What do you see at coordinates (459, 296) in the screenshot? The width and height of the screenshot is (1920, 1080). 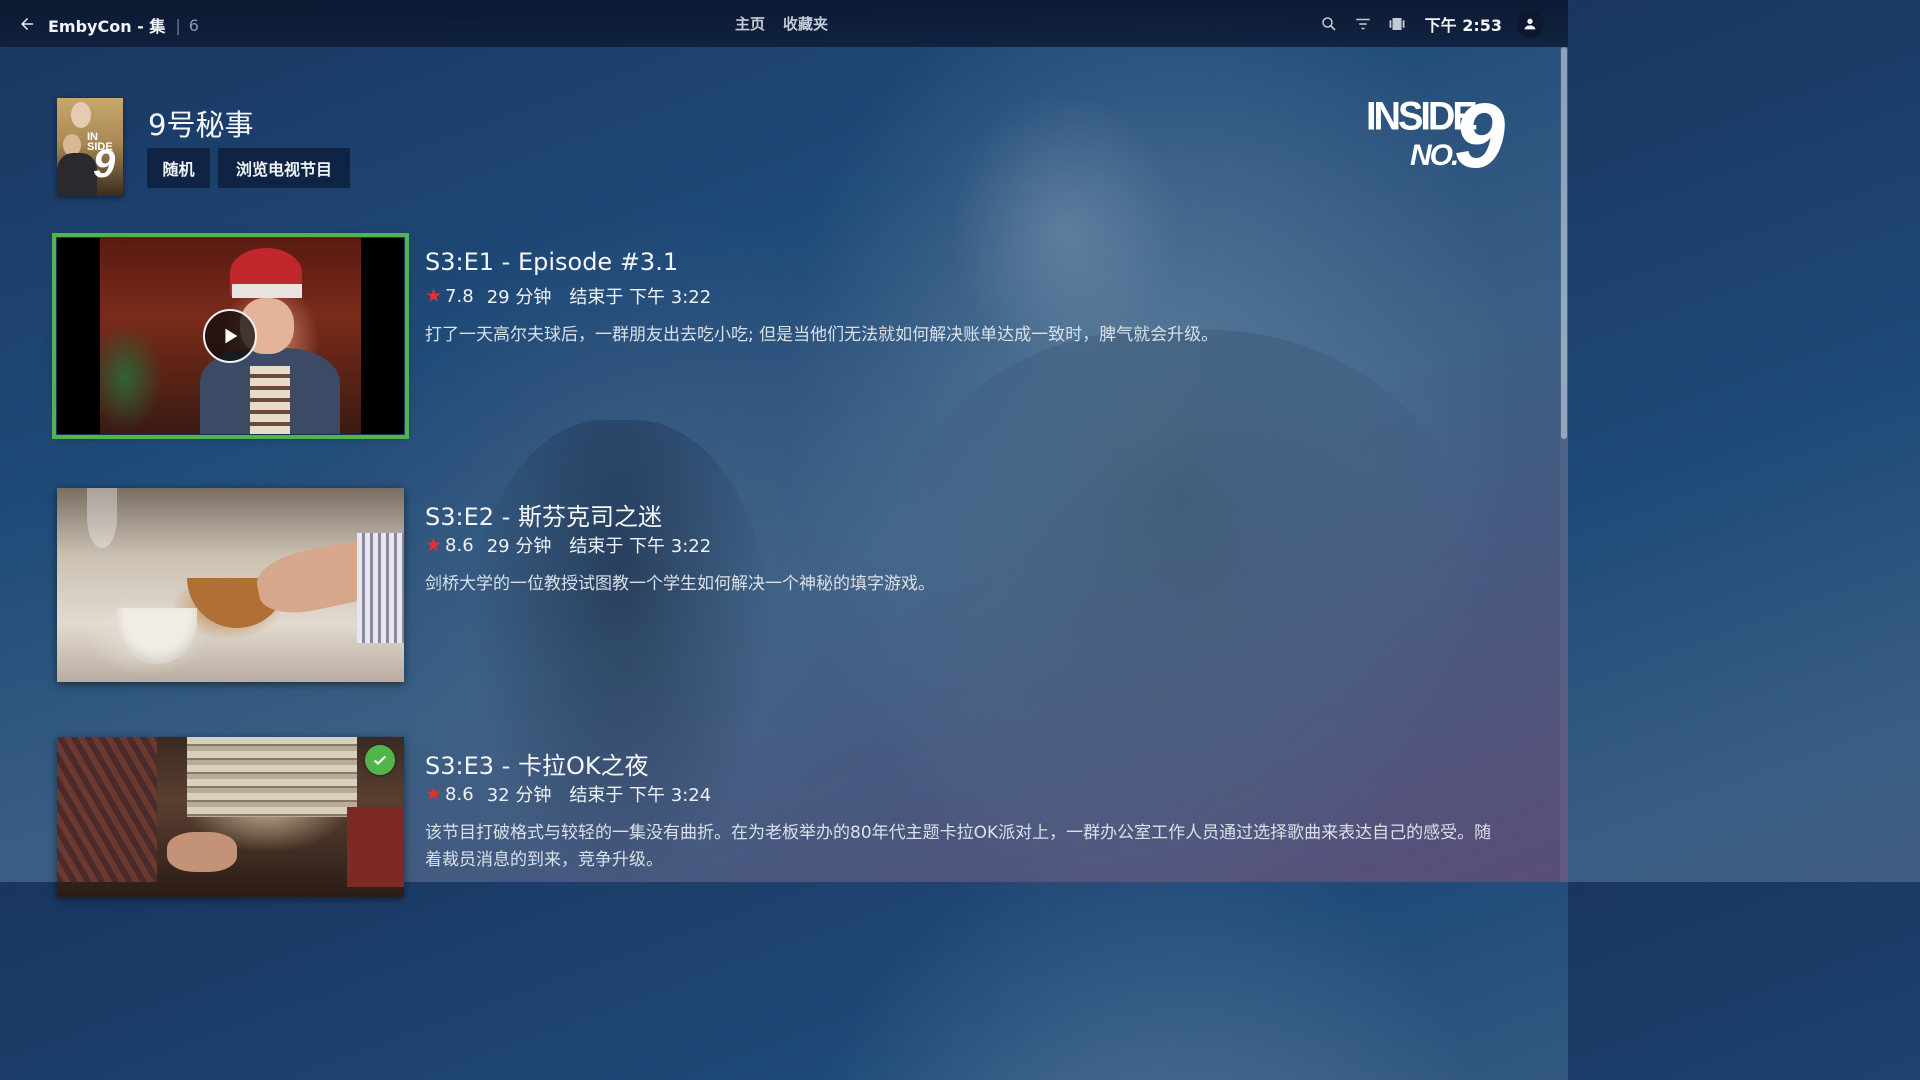 I see `episode-1-rating: 7.8` at bounding box center [459, 296].